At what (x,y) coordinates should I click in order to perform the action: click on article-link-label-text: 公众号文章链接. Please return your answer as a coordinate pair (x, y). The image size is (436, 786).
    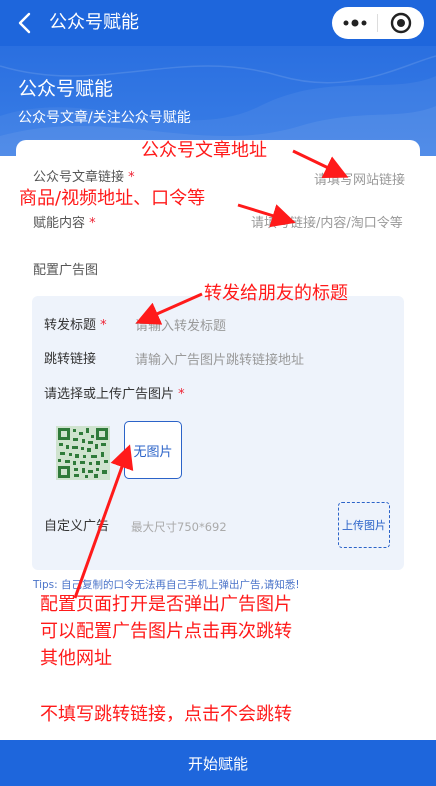
    Looking at the image, I should click on (79, 177).